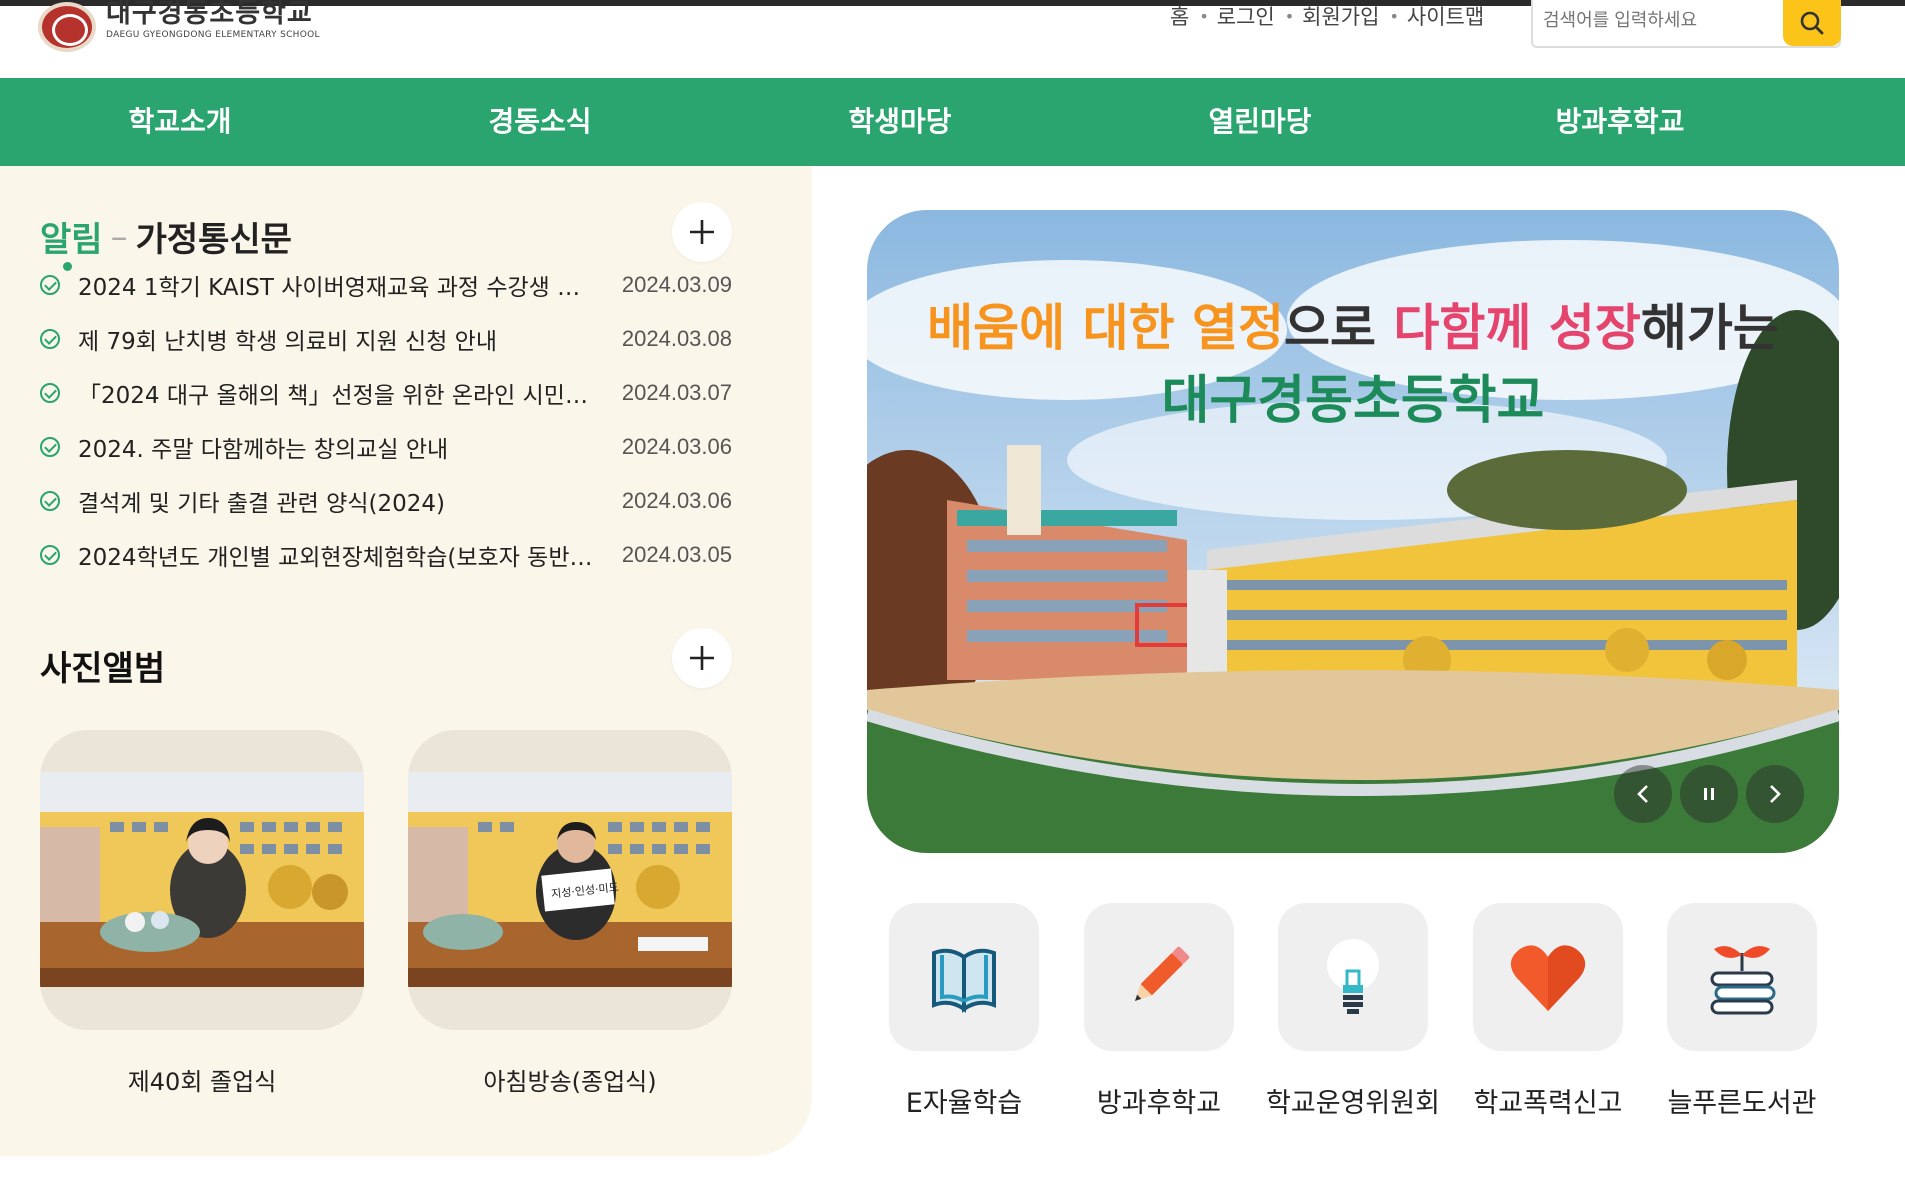 The width and height of the screenshot is (1905, 1189). Describe the element at coordinates (1162, 974) in the screenshot. I see `pencil-icon` at that location.